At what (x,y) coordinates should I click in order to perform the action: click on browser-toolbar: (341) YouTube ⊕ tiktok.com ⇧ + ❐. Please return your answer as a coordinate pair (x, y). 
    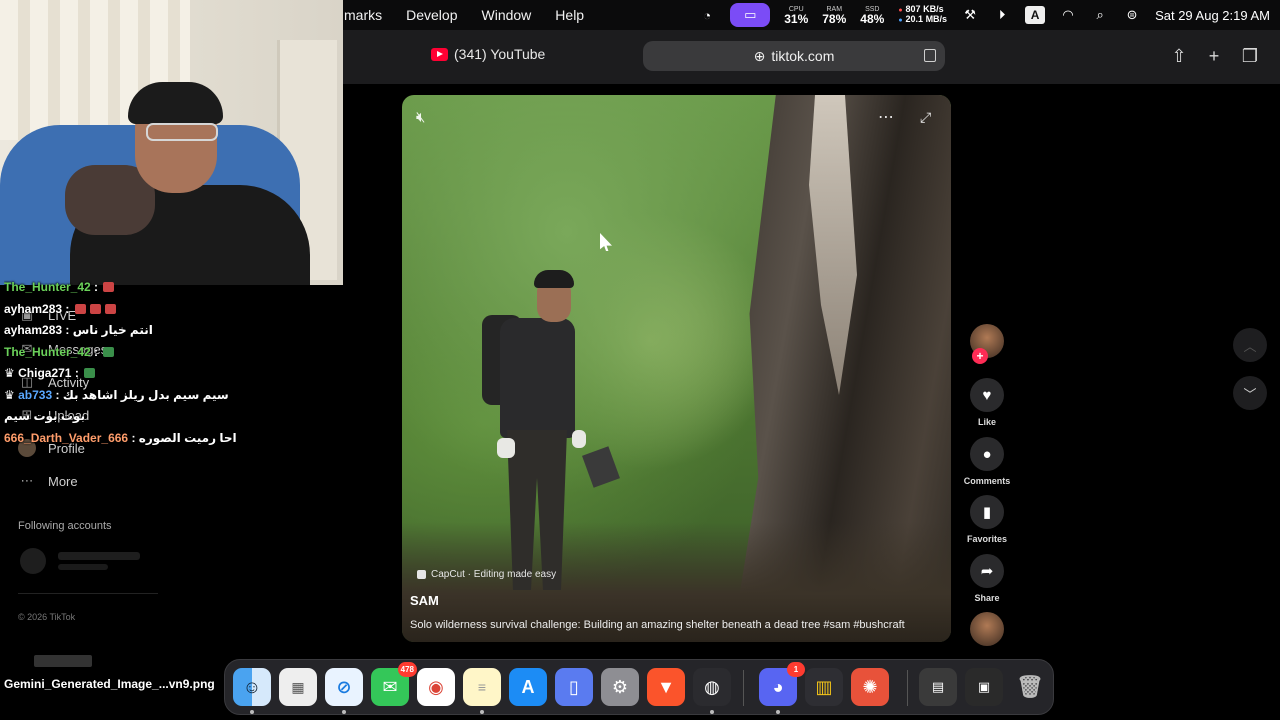
    Looking at the image, I should click on (811, 57).